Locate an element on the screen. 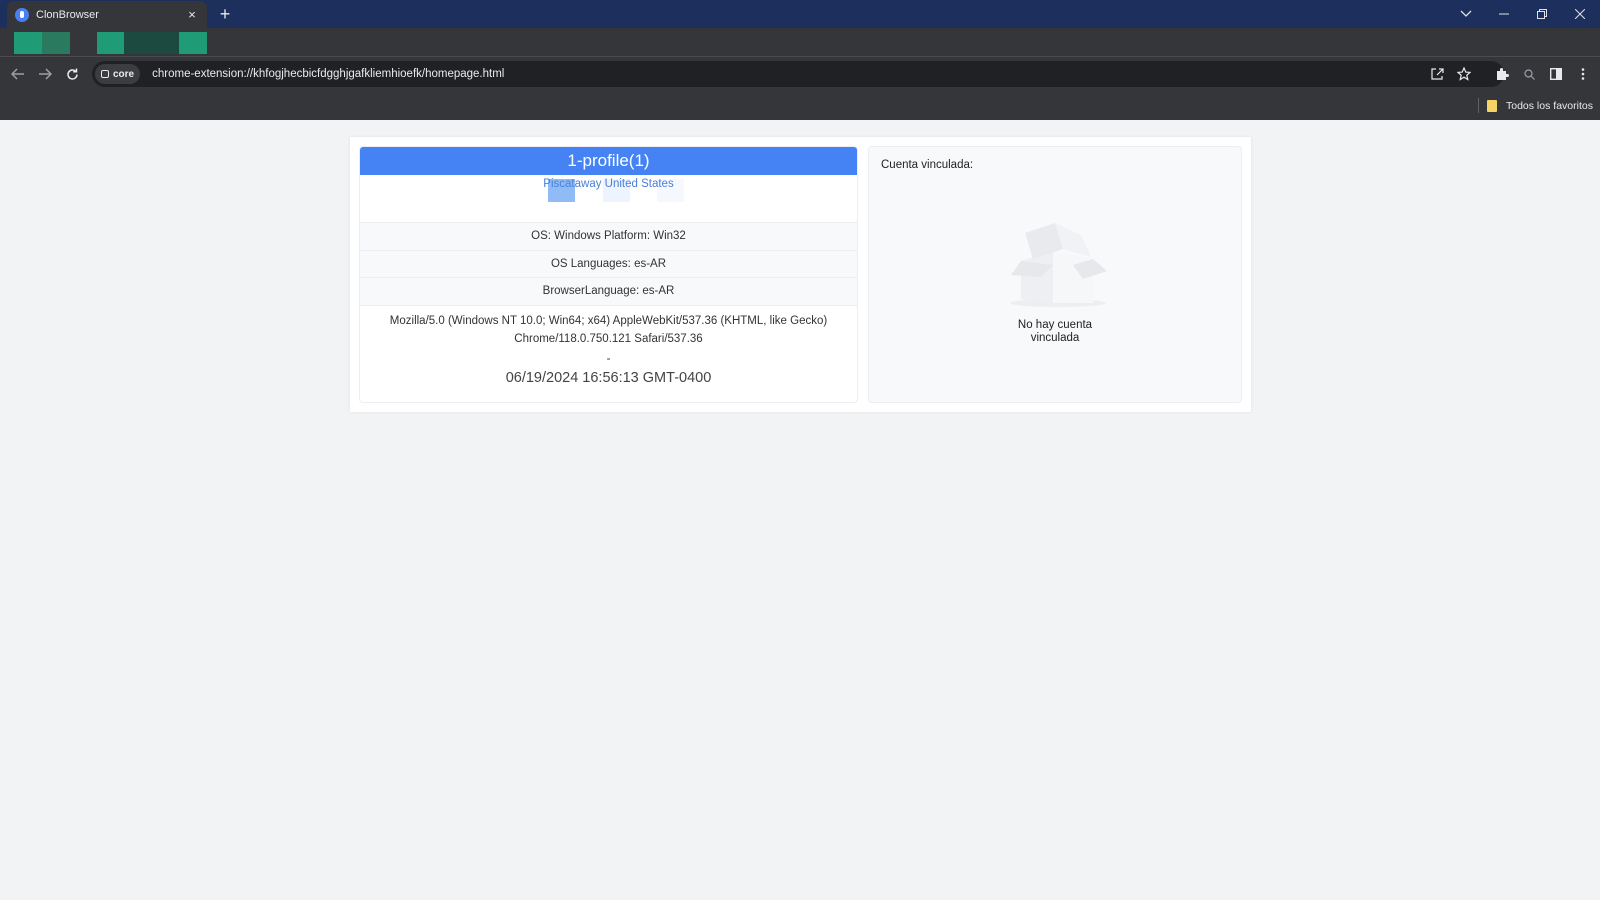 Image resolution: width=1600 pixels, height=900 pixels. reload-icon is located at coordinates (72, 74).